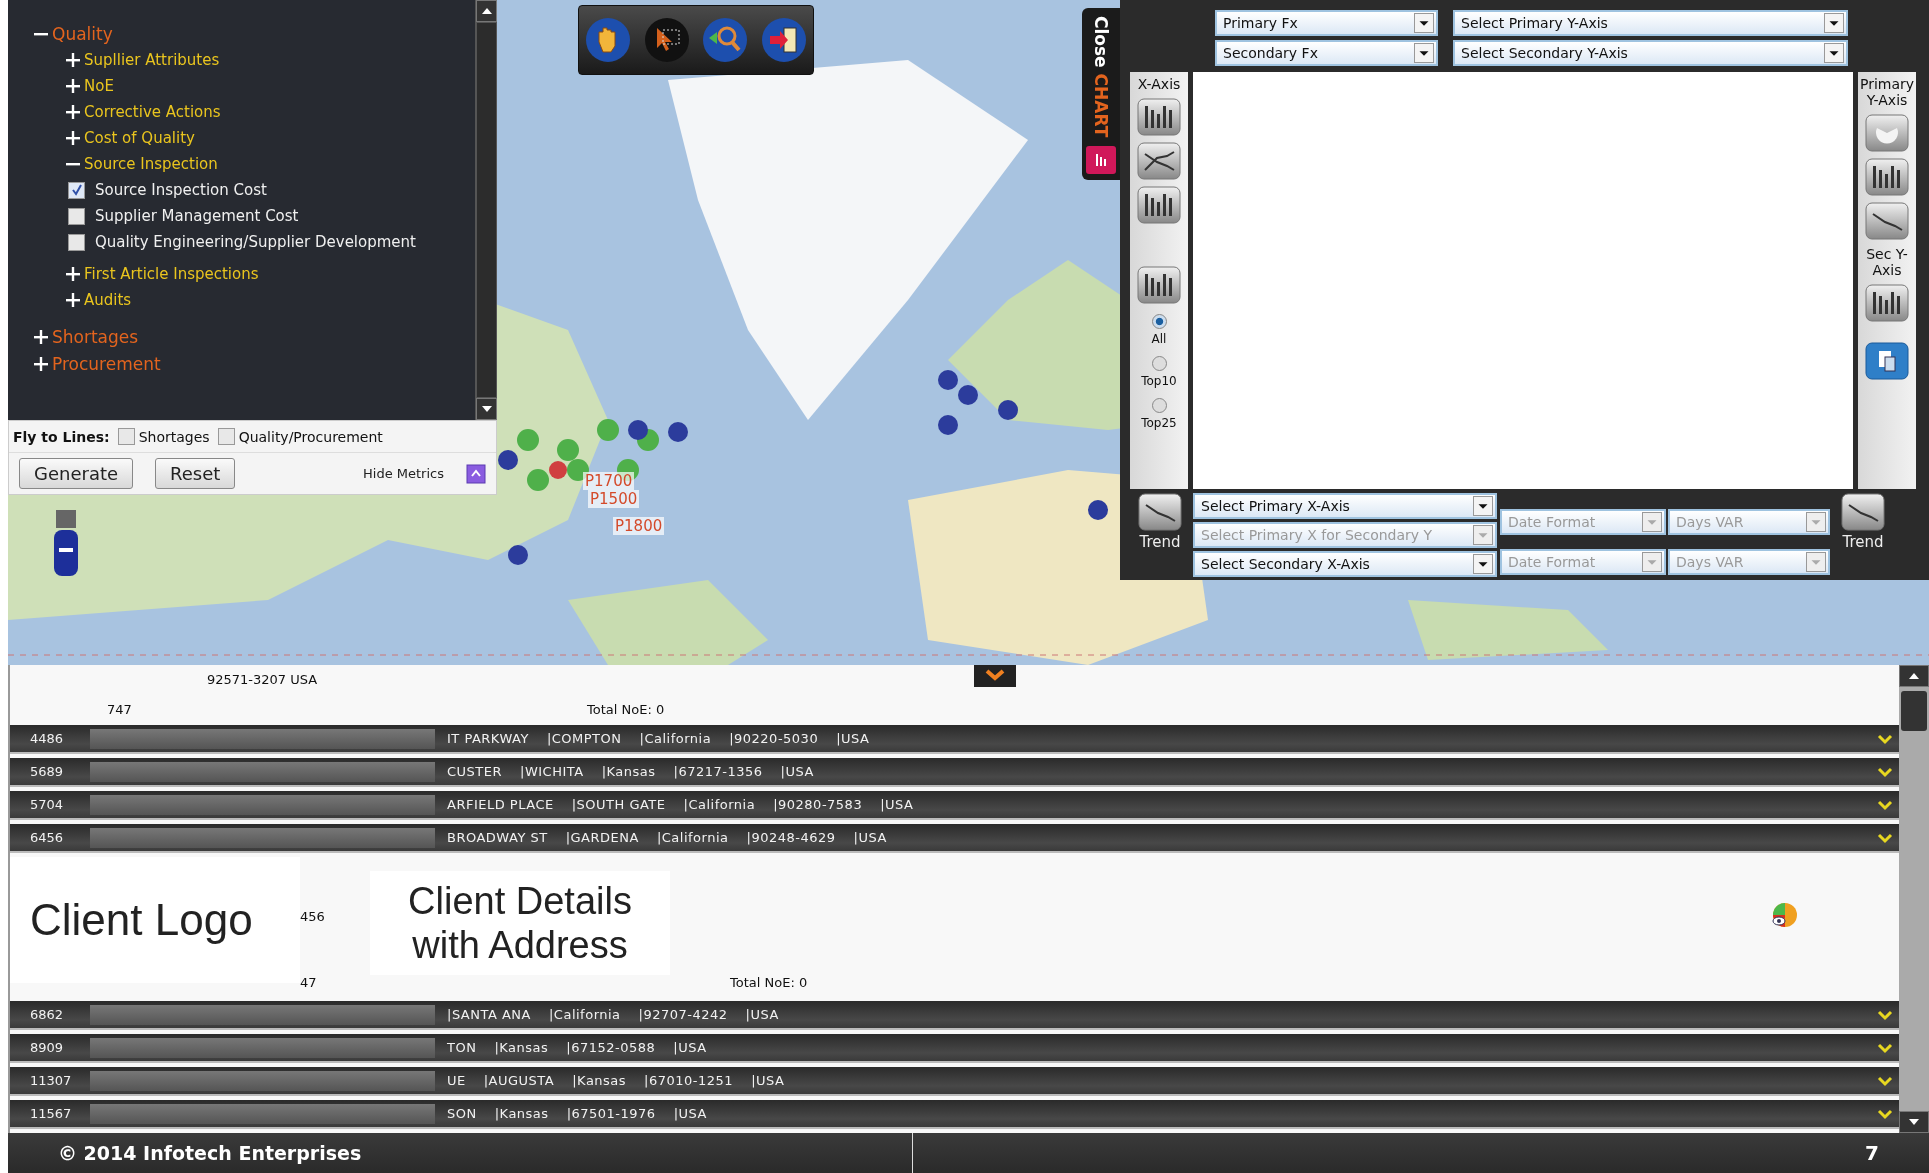  What do you see at coordinates (1345, 564) in the screenshot?
I see `dropdown: Select Secondary X-Axis` at bounding box center [1345, 564].